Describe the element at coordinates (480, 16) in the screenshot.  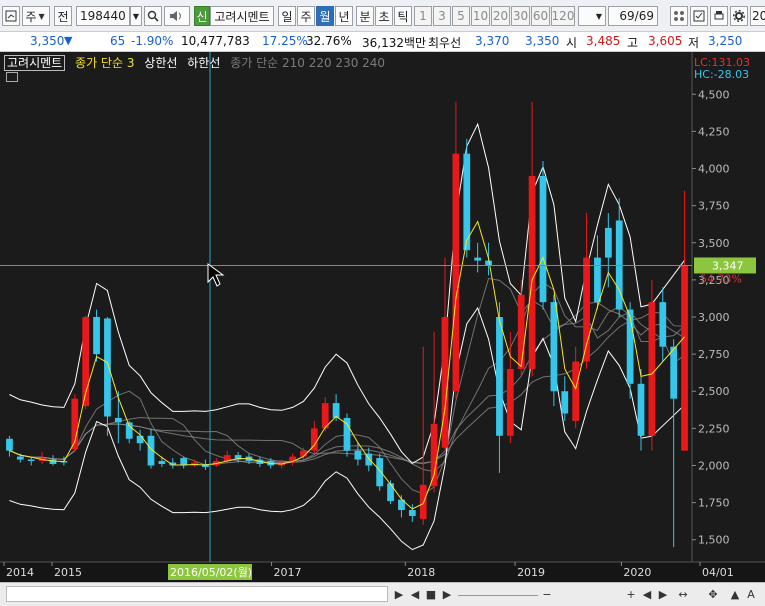
I see `interval-10-button: 10` at that location.